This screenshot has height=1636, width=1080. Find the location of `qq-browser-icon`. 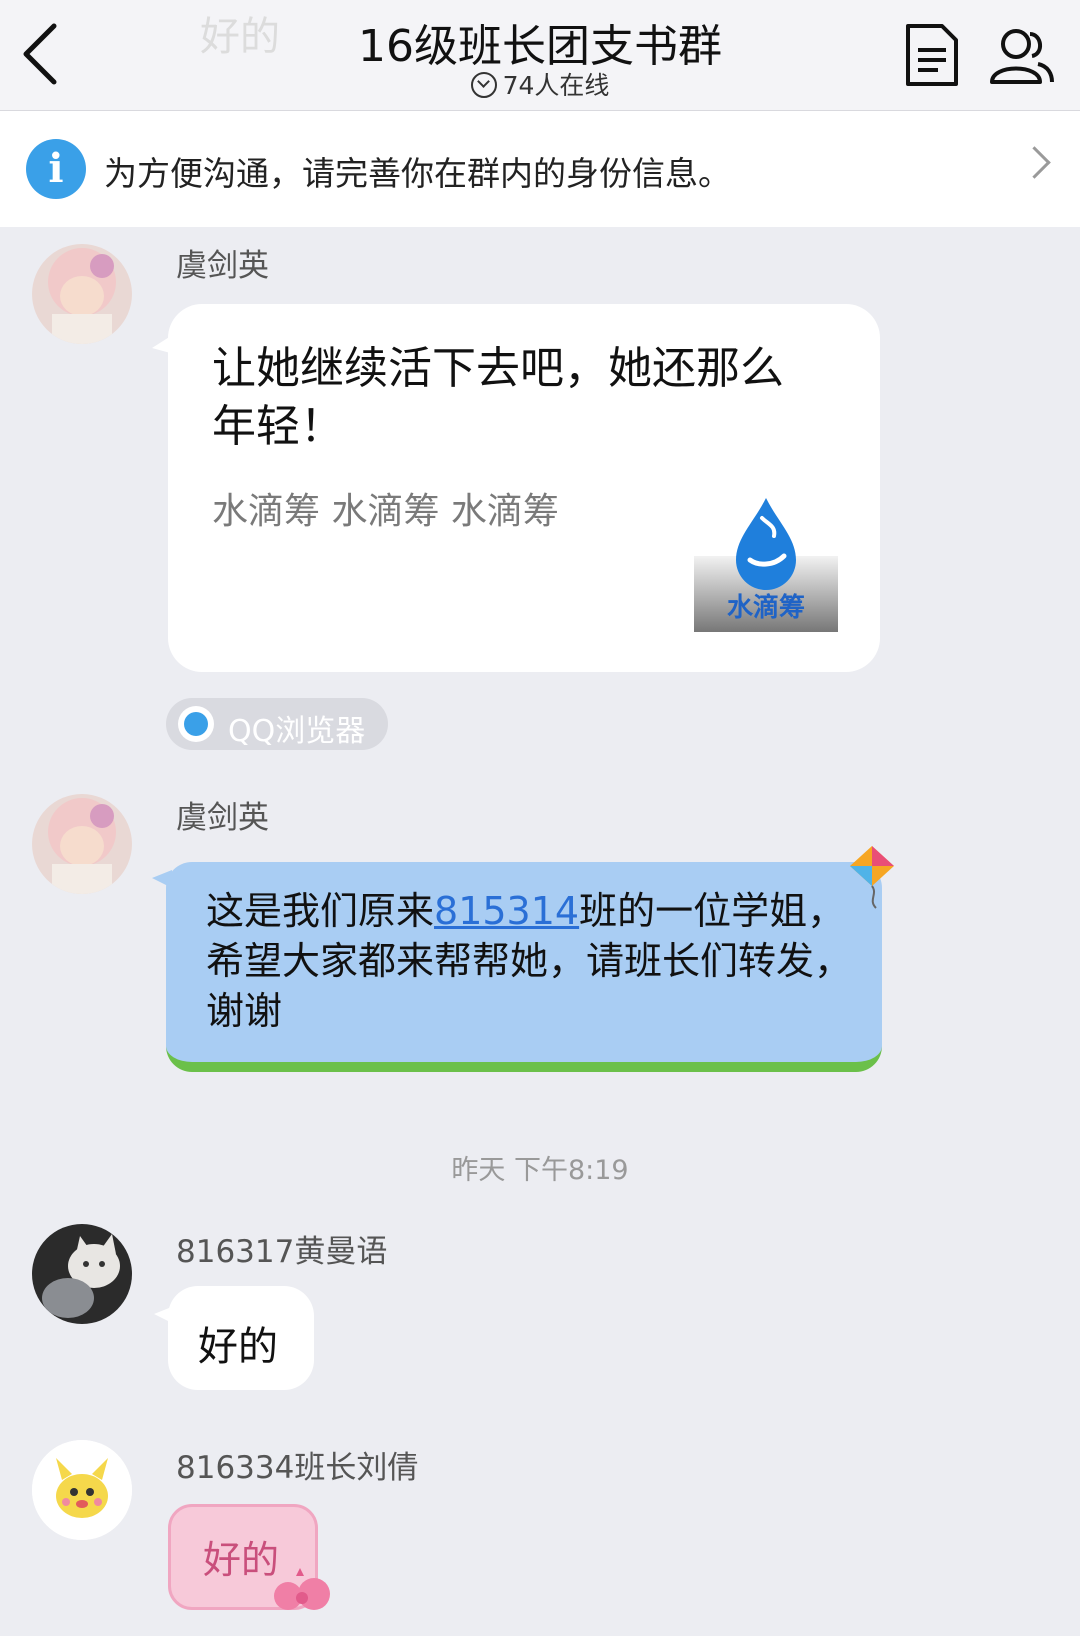

qq-browser-icon is located at coordinates (196, 724).